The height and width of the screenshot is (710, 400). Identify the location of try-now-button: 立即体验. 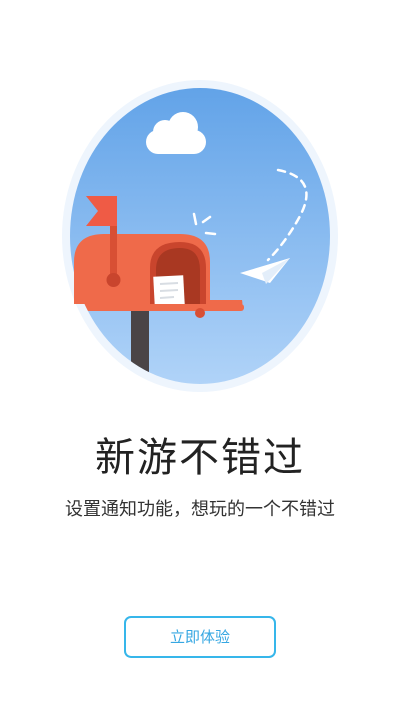
(200, 637).